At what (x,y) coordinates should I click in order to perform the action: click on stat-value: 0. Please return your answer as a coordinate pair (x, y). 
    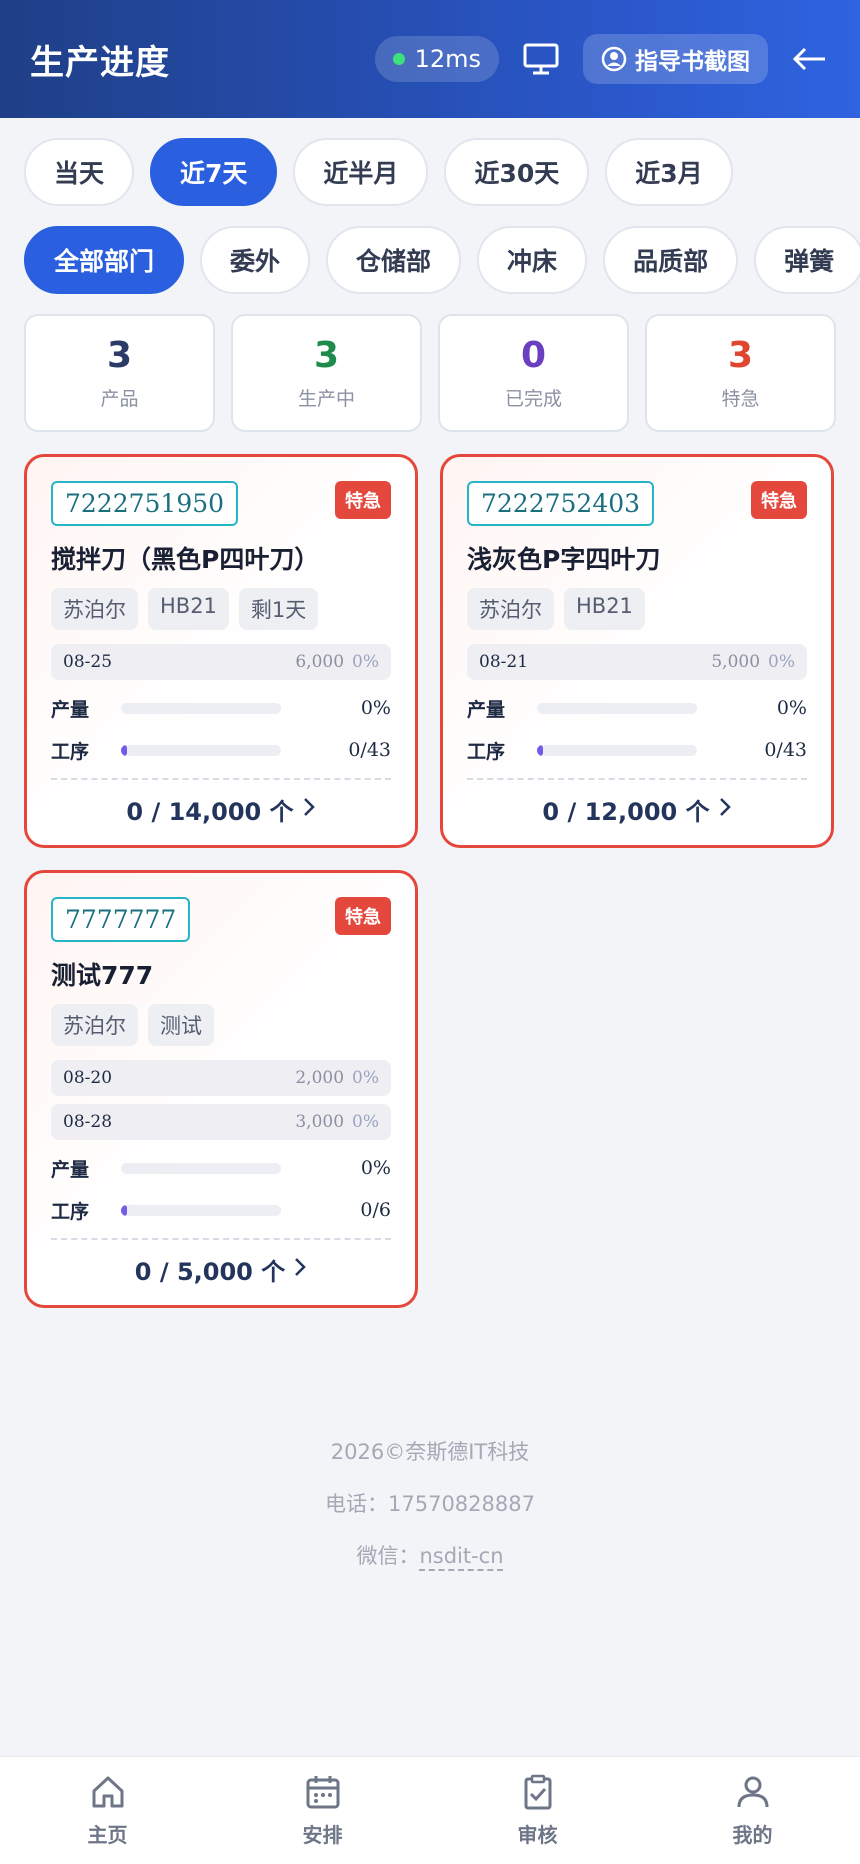
    Looking at the image, I should click on (533, 355).